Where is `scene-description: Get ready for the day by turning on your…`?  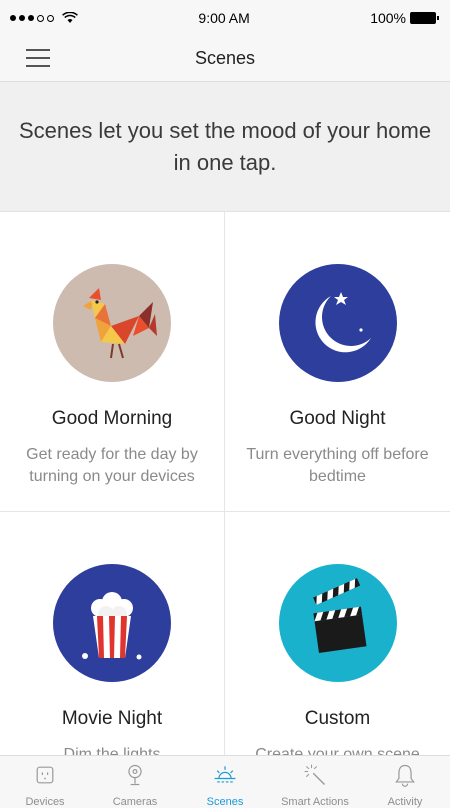
scene-description: Get ready for the day by turning on your… is located at coordinates (112, 465).